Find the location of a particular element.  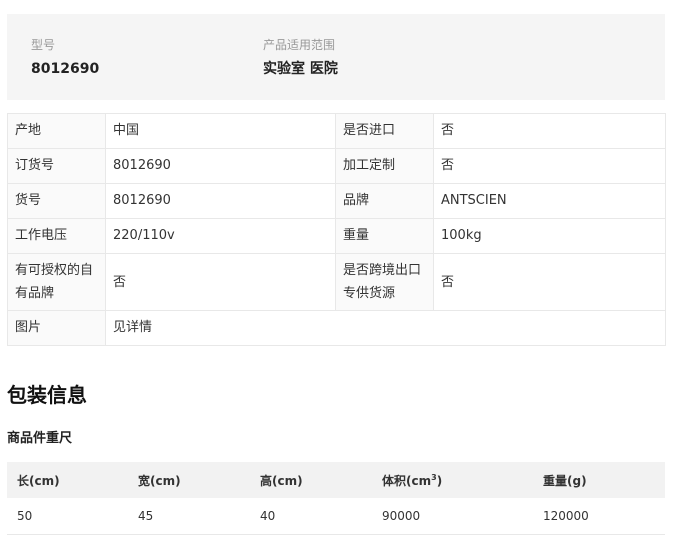

spec-row: 产地 中国 是否进口 否 is located at coordinates (336, 131).